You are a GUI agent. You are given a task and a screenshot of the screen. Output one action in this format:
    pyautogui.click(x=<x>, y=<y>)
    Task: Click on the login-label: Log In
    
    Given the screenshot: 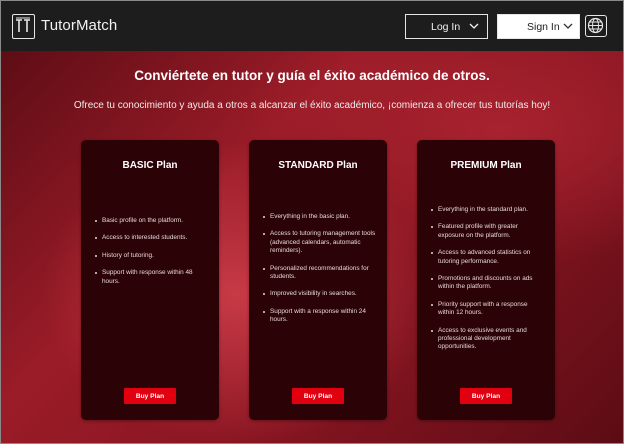 What is the action you would take?
    pyautogui.click(x=446, y=27)
    